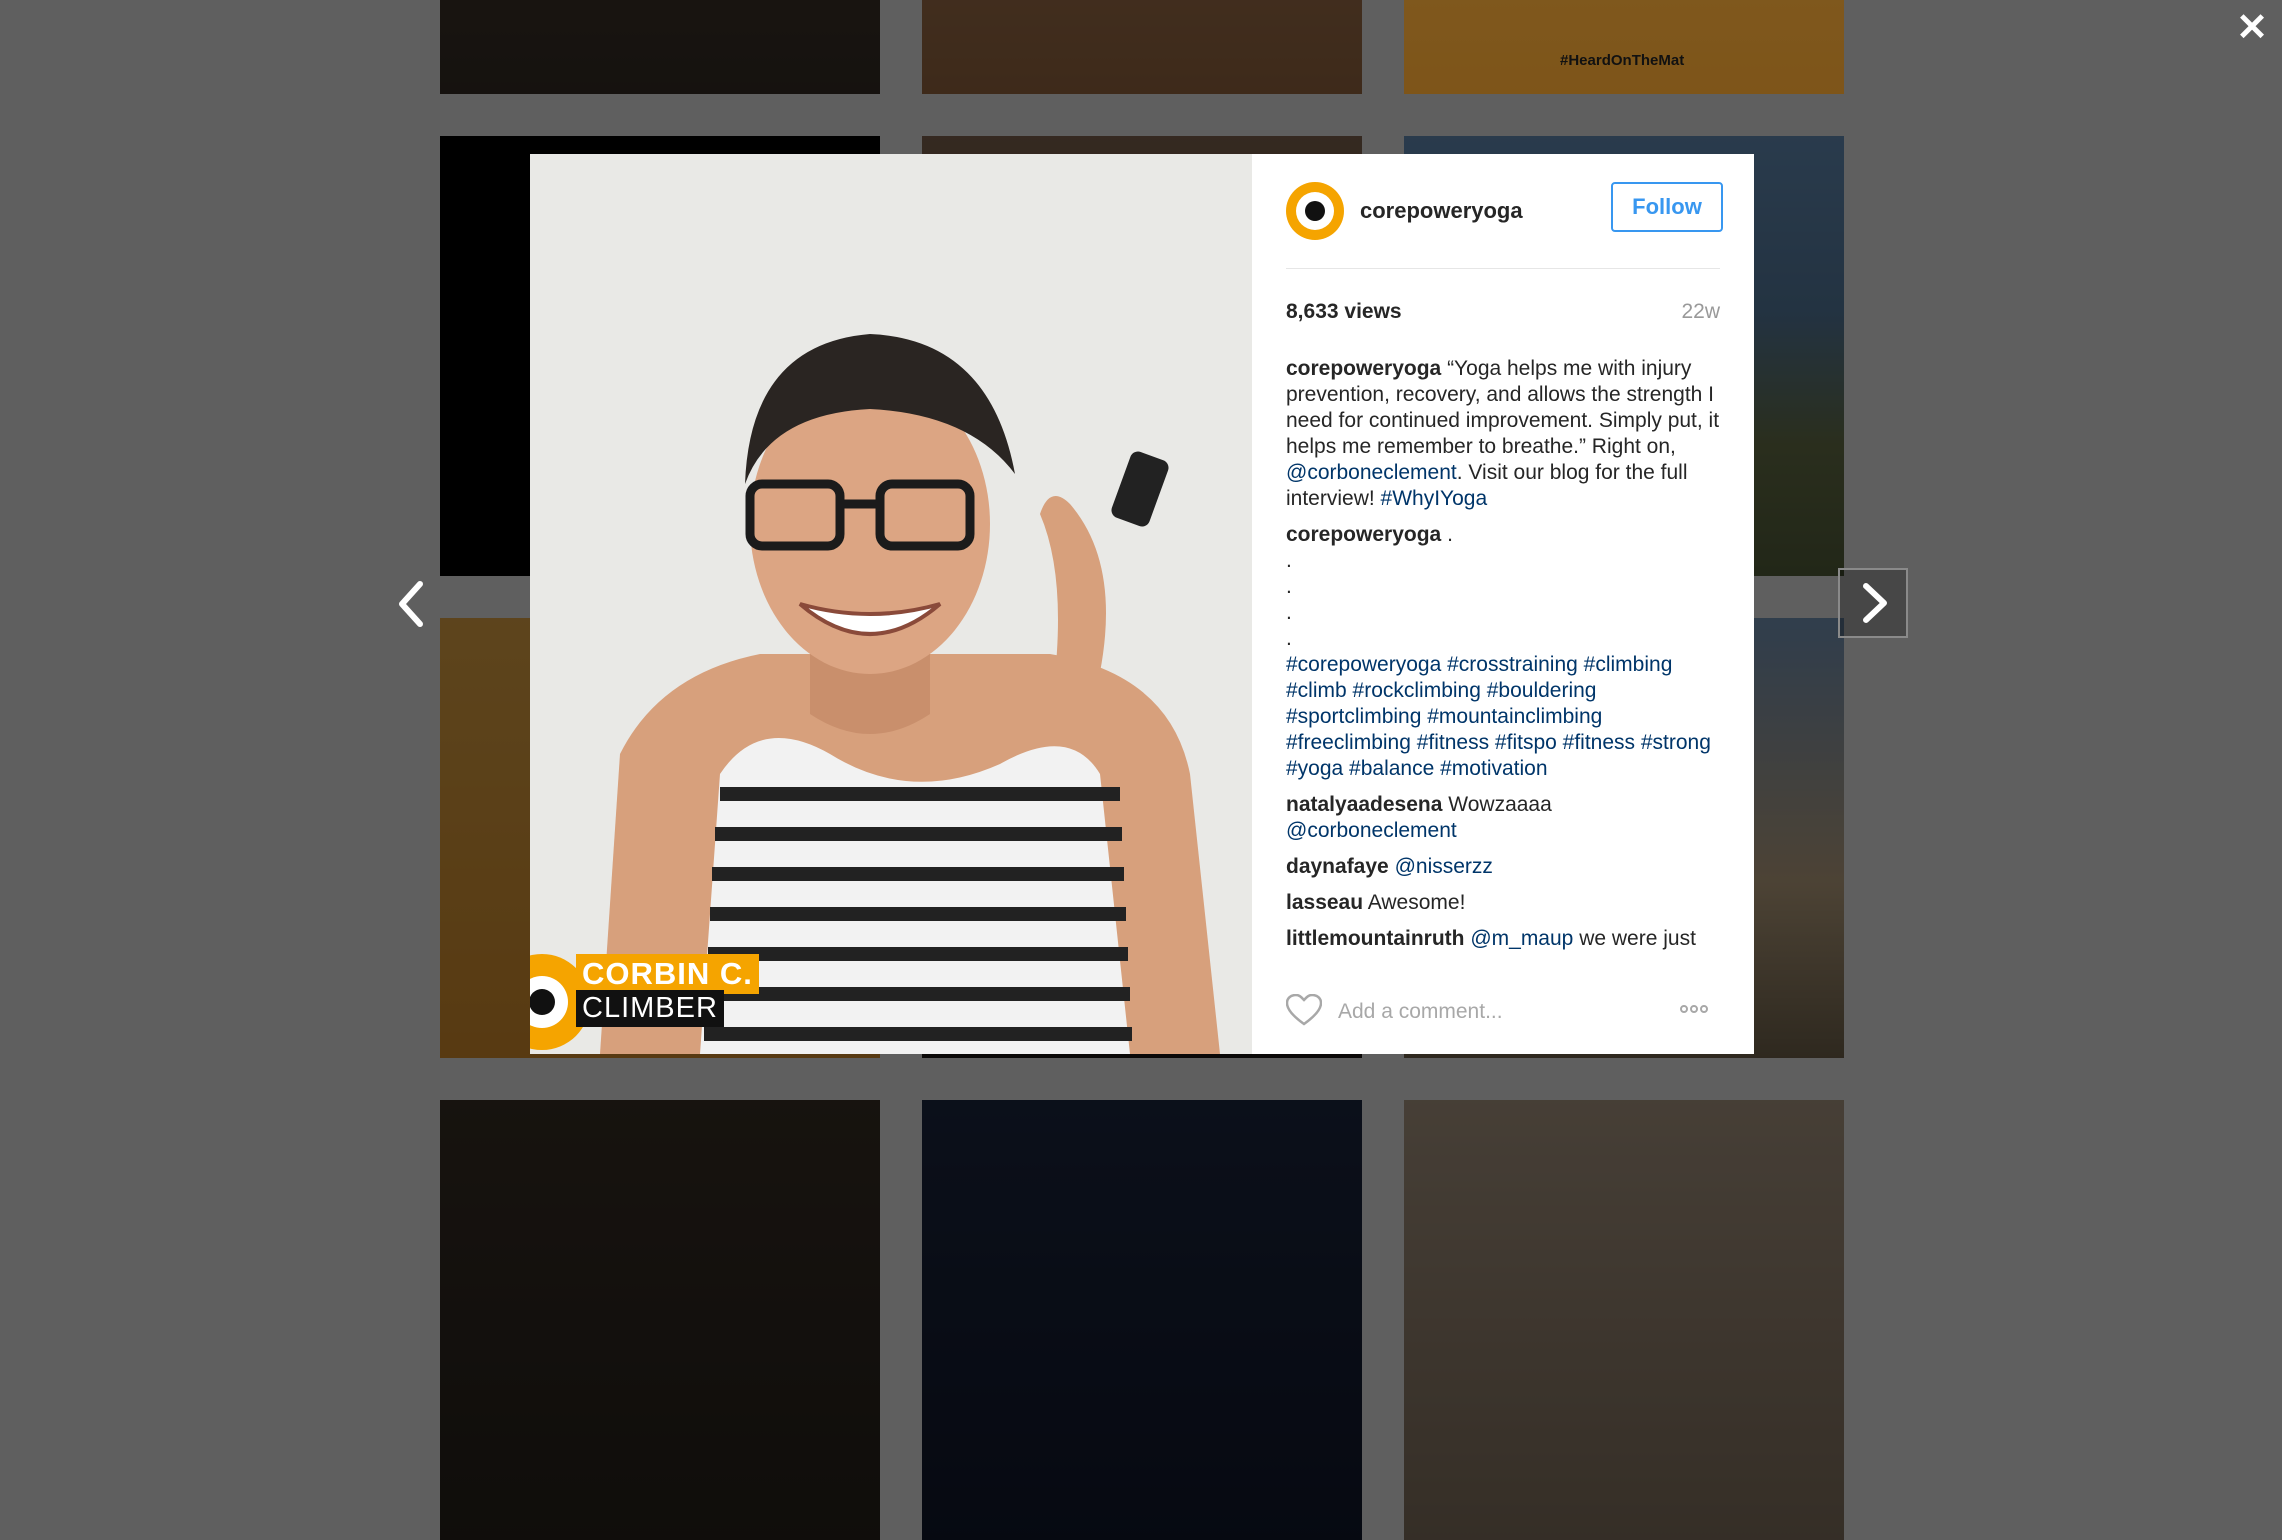 Image resolution: width=2282 pixels, height=1540 pixels. What do you see at coordinates (1493, 1012) in the screenshot?
I see `comment-input` at bounding box center [1493, 1012].